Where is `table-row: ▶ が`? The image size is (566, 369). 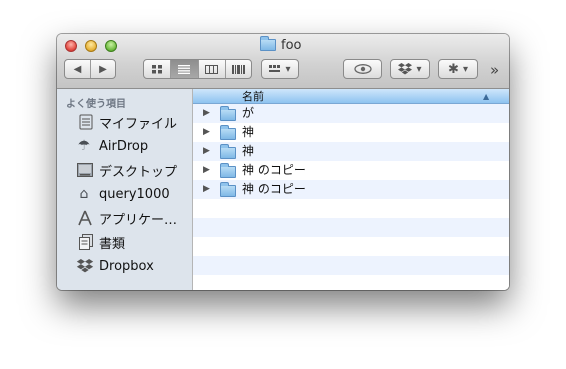
table-row: ▶ が is located at coordinates (351, 113).